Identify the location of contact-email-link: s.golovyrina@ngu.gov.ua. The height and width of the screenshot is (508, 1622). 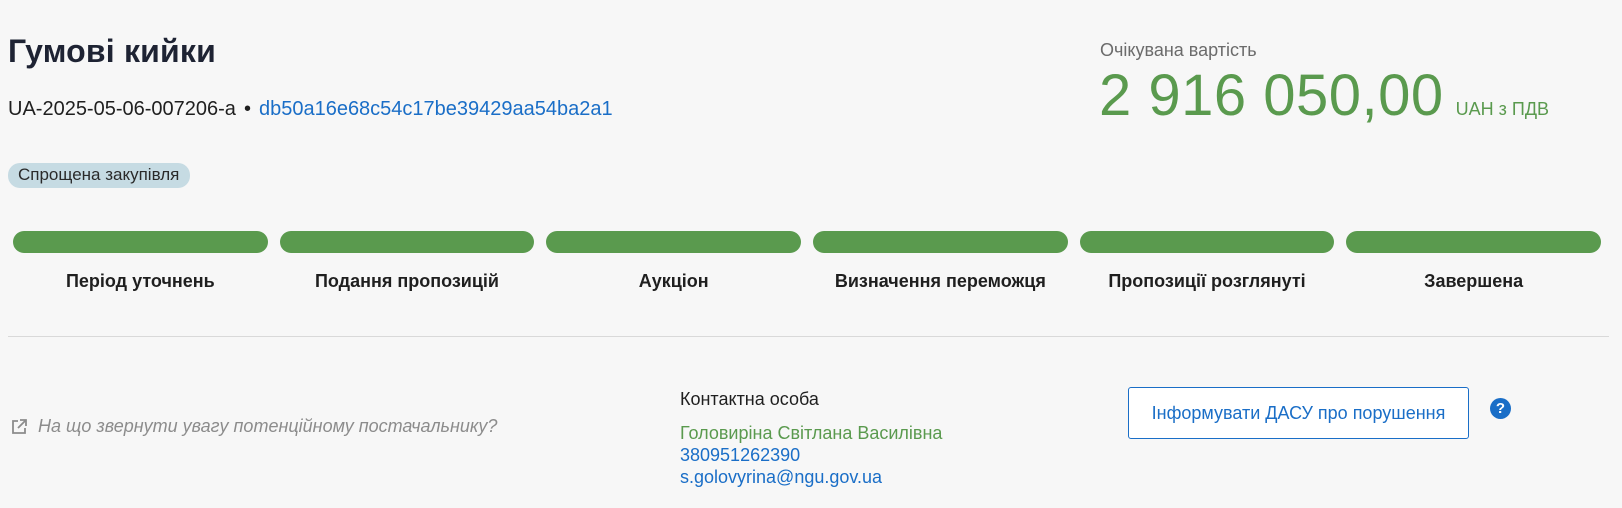
(811, 477).